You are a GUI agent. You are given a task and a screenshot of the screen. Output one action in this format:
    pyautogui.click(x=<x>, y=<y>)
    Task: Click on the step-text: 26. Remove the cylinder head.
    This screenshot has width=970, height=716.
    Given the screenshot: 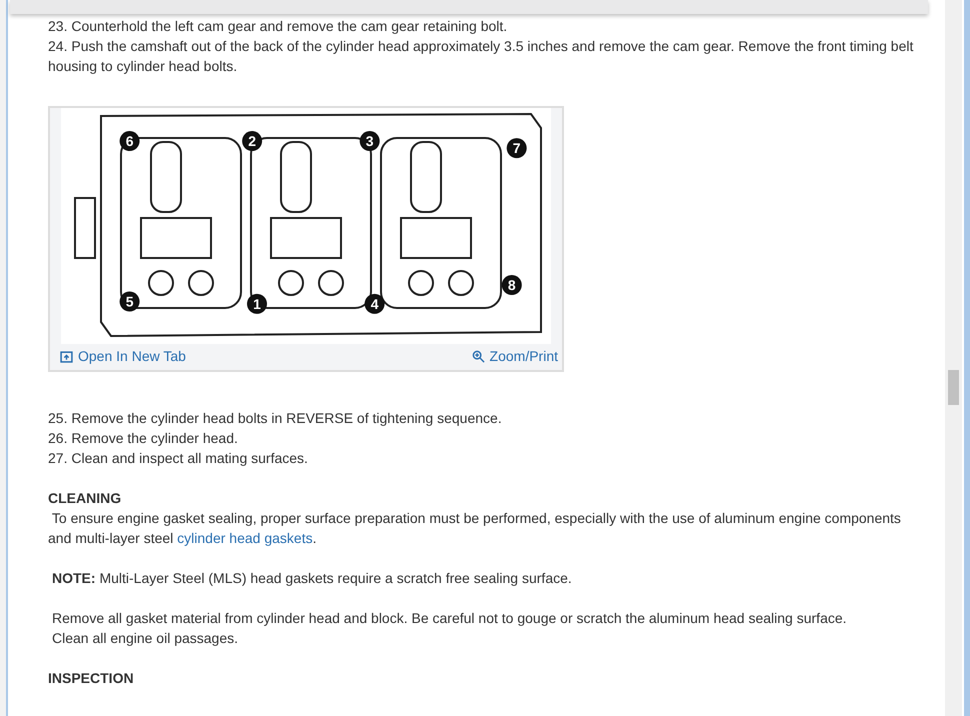 What is the action you would take?
    pyautogui.click(x=143, y=438)
    